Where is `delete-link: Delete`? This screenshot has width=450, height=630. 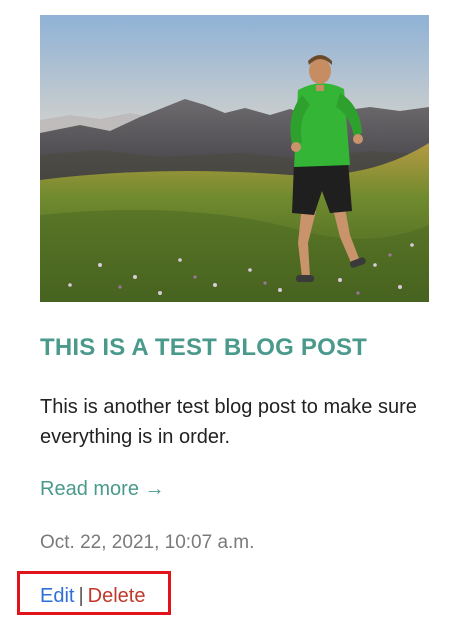 delete-link: Delete is located at coordinates (117, 596).